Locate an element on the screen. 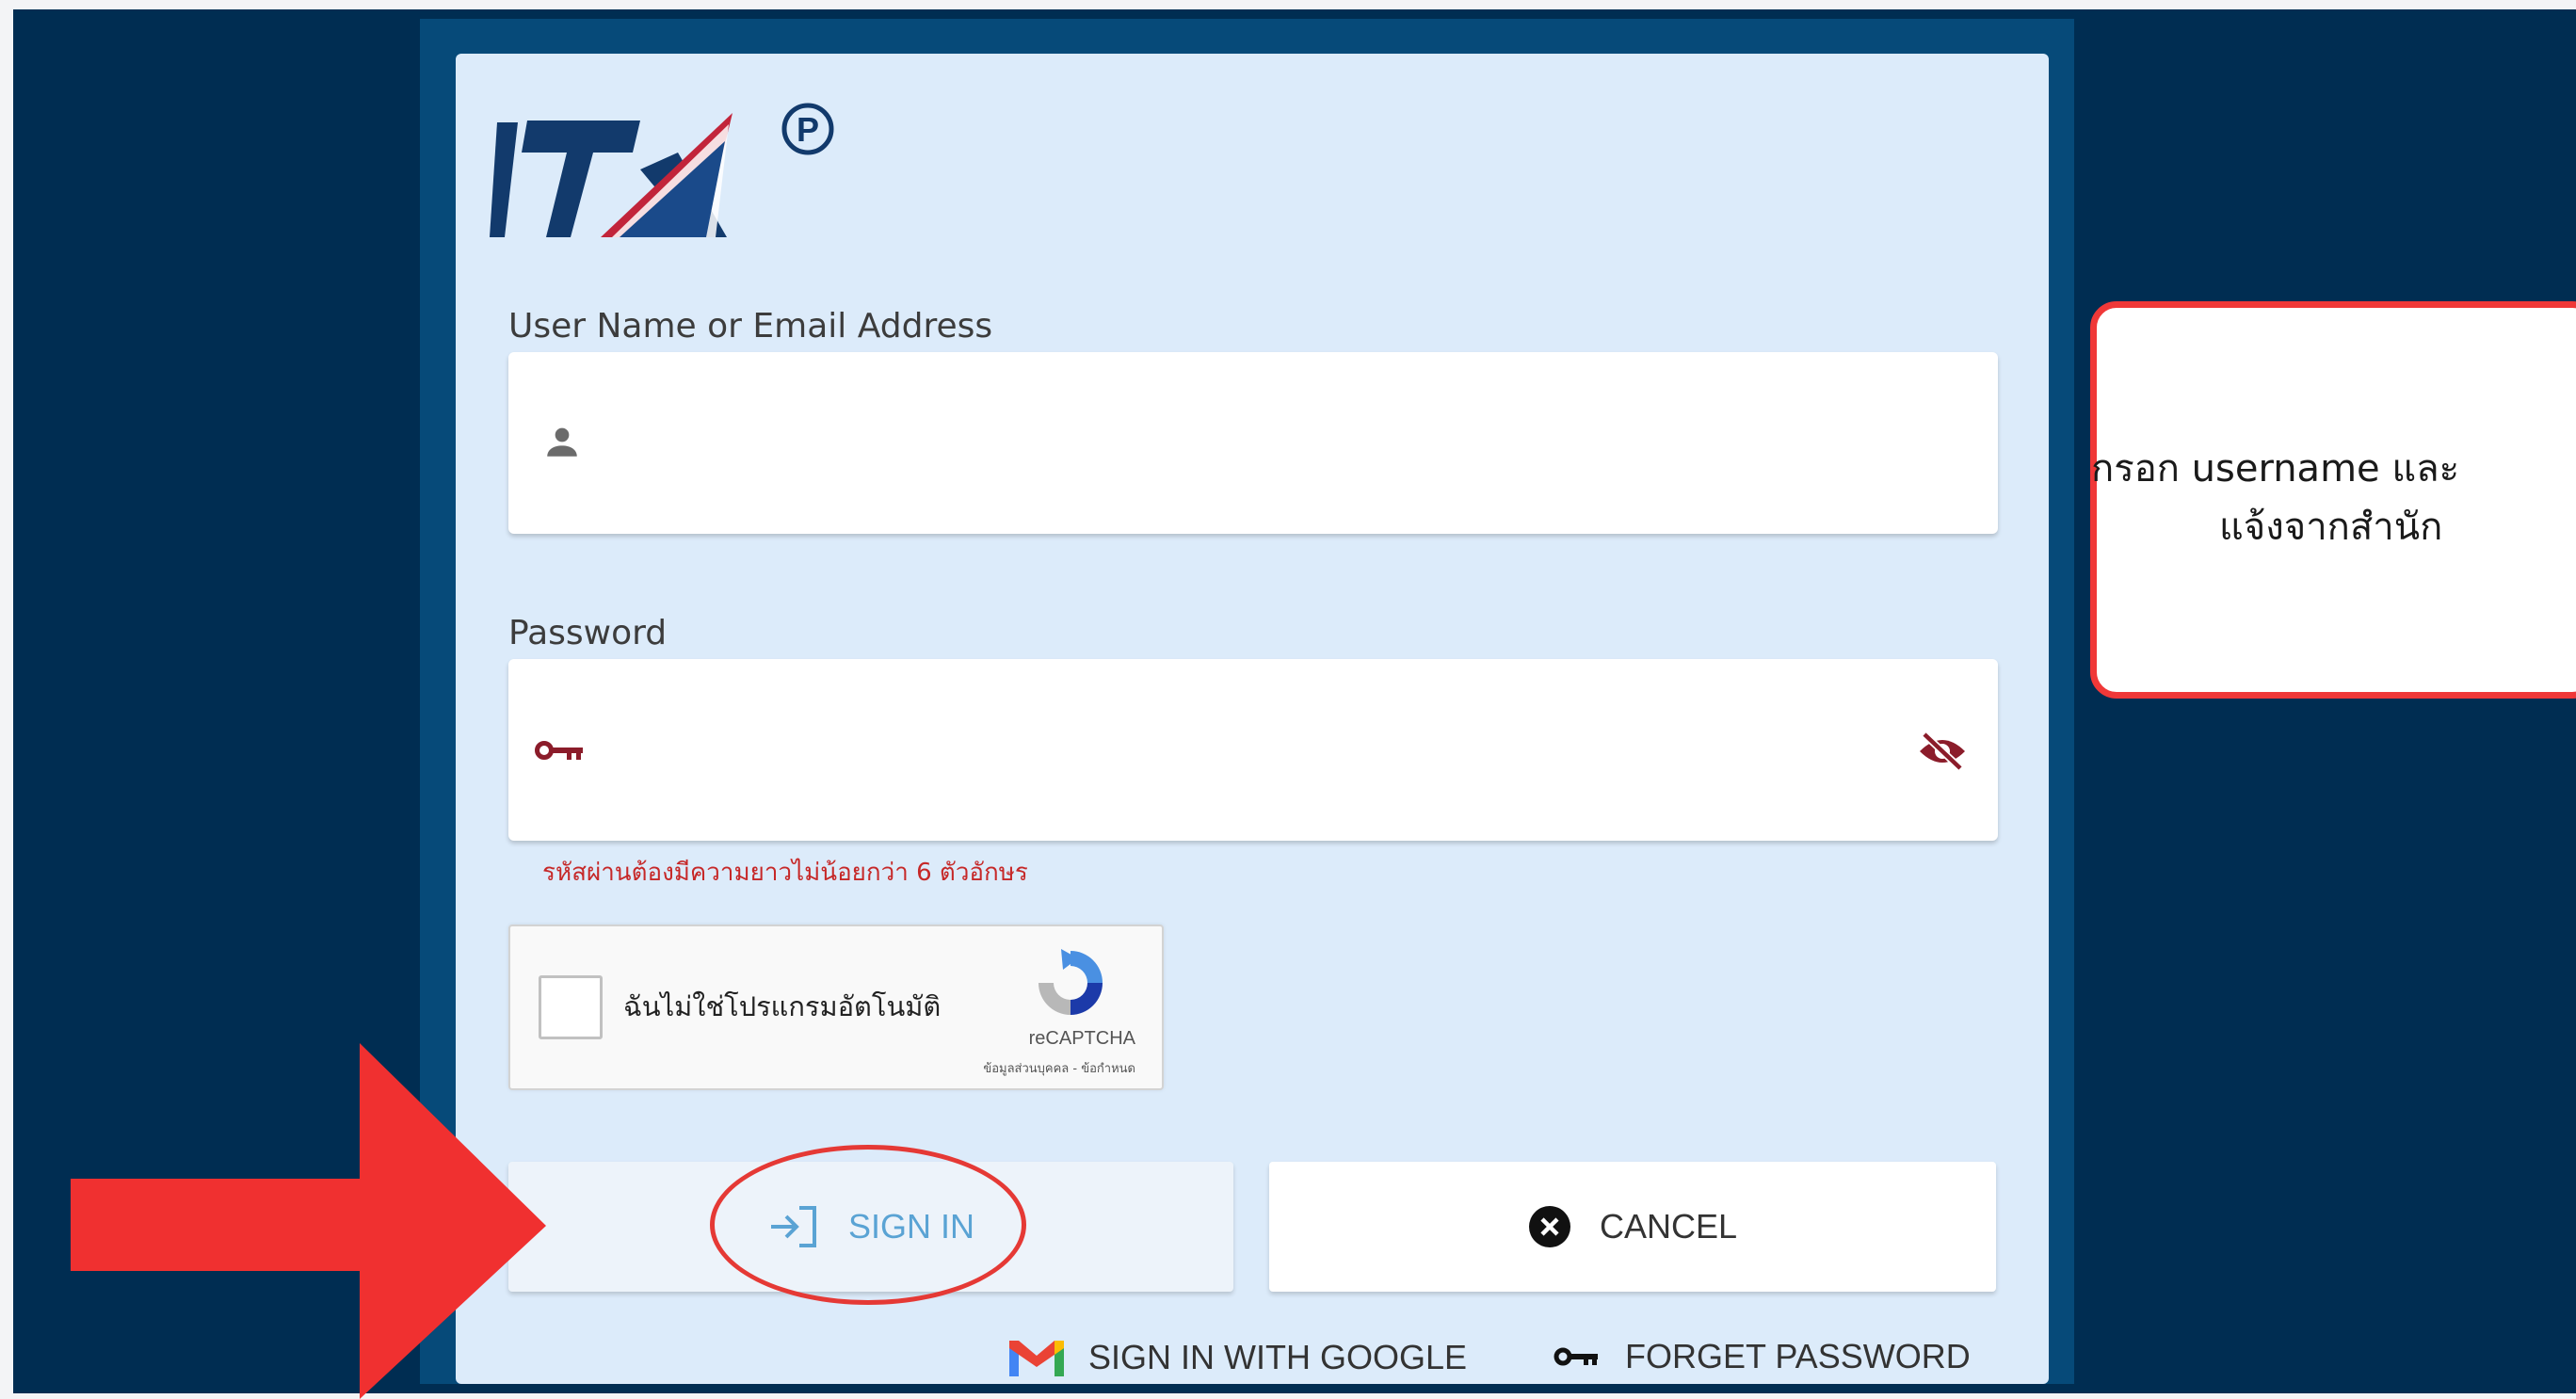 Image resolution: width=2576 pixels, height=1399 pixels. ita-logo: P is located at coordinates (662, 170).